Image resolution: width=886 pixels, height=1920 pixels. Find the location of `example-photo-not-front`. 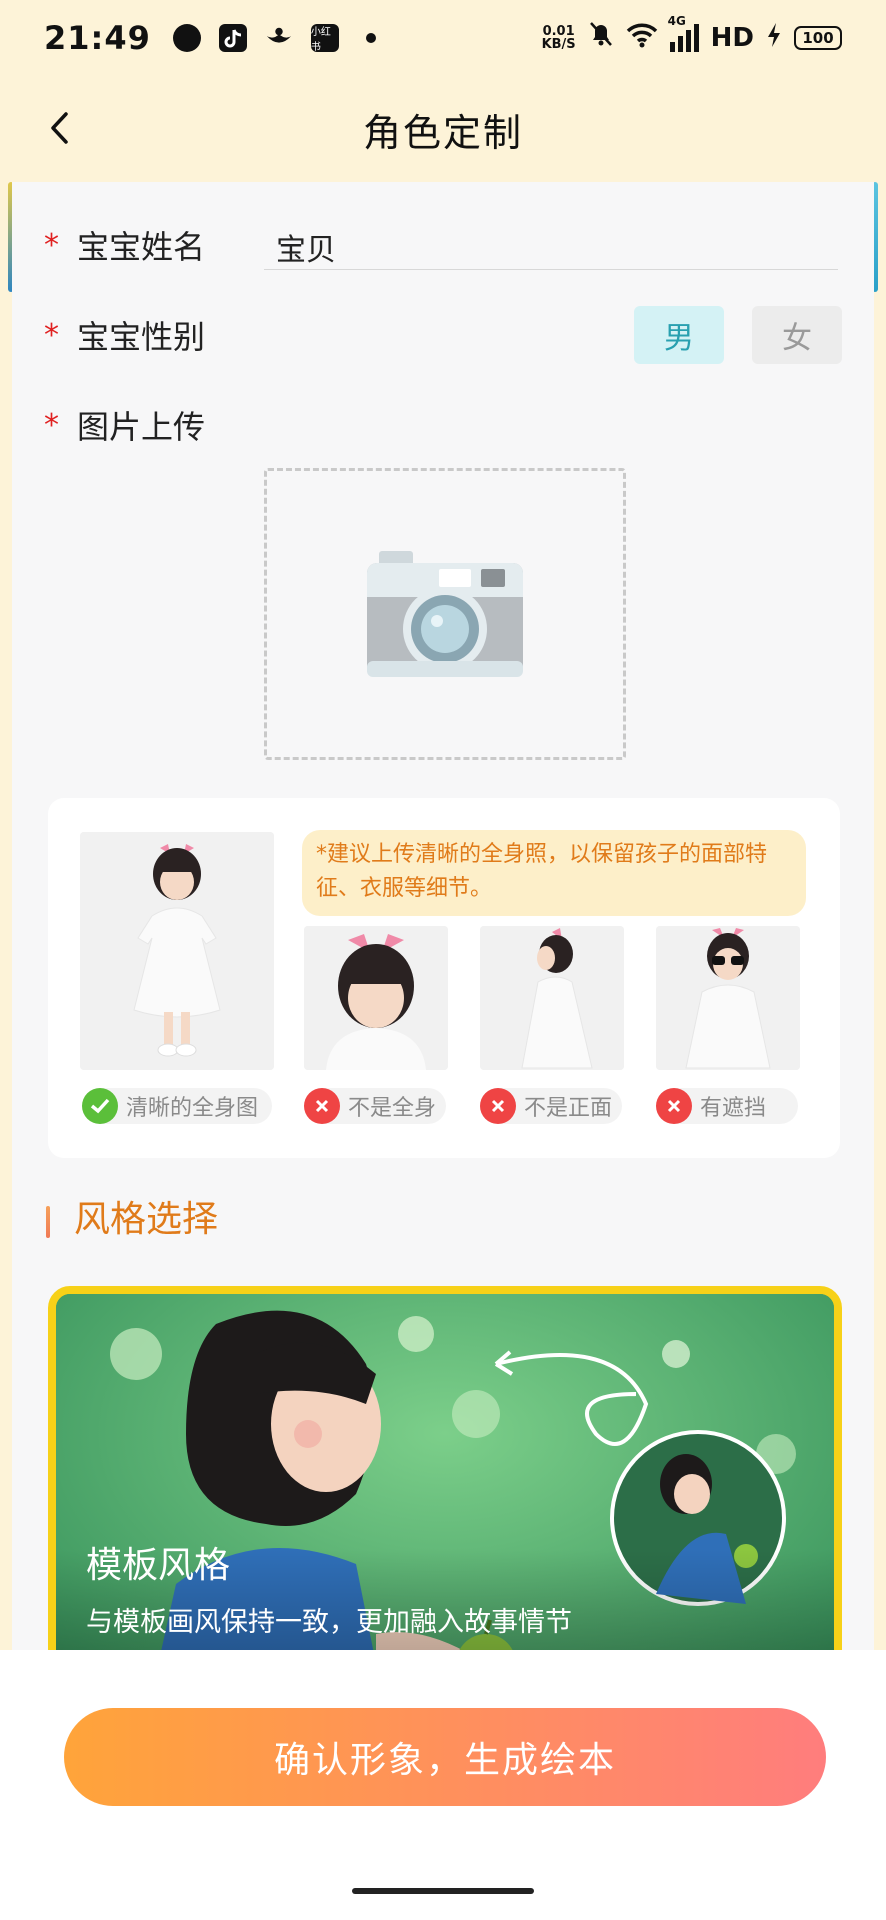

example-photo-not-front is located at coordinates (552, 998).